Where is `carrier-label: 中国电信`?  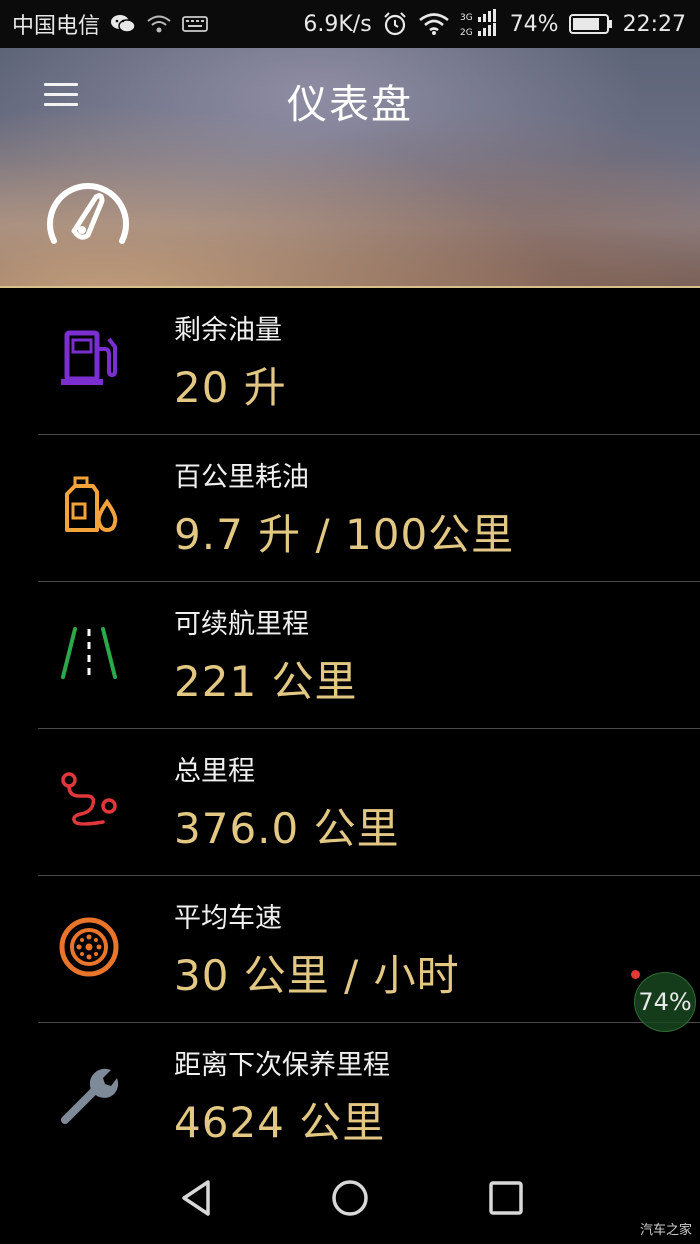 carrier-label: 中国电信 is located at coordinates (56, 26).